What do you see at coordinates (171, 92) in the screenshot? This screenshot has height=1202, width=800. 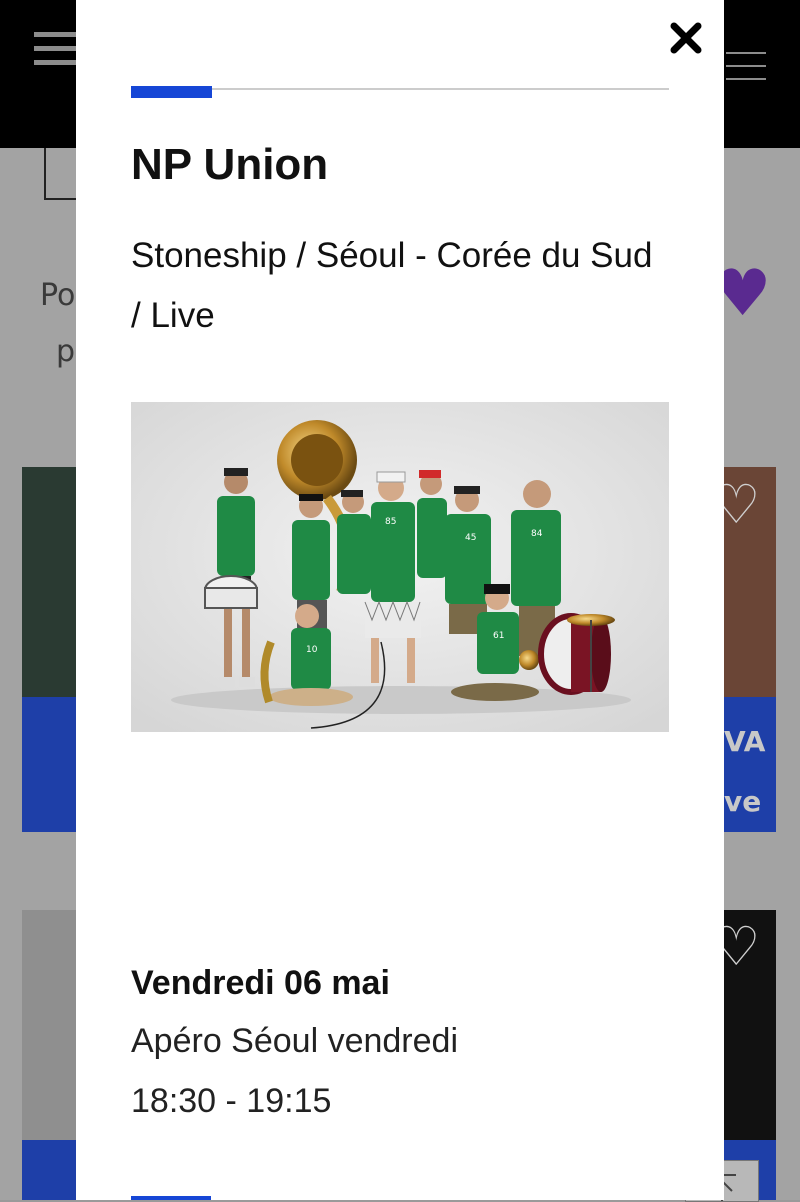 I see `slide-progress-fill` at bounding box center [171, 92].